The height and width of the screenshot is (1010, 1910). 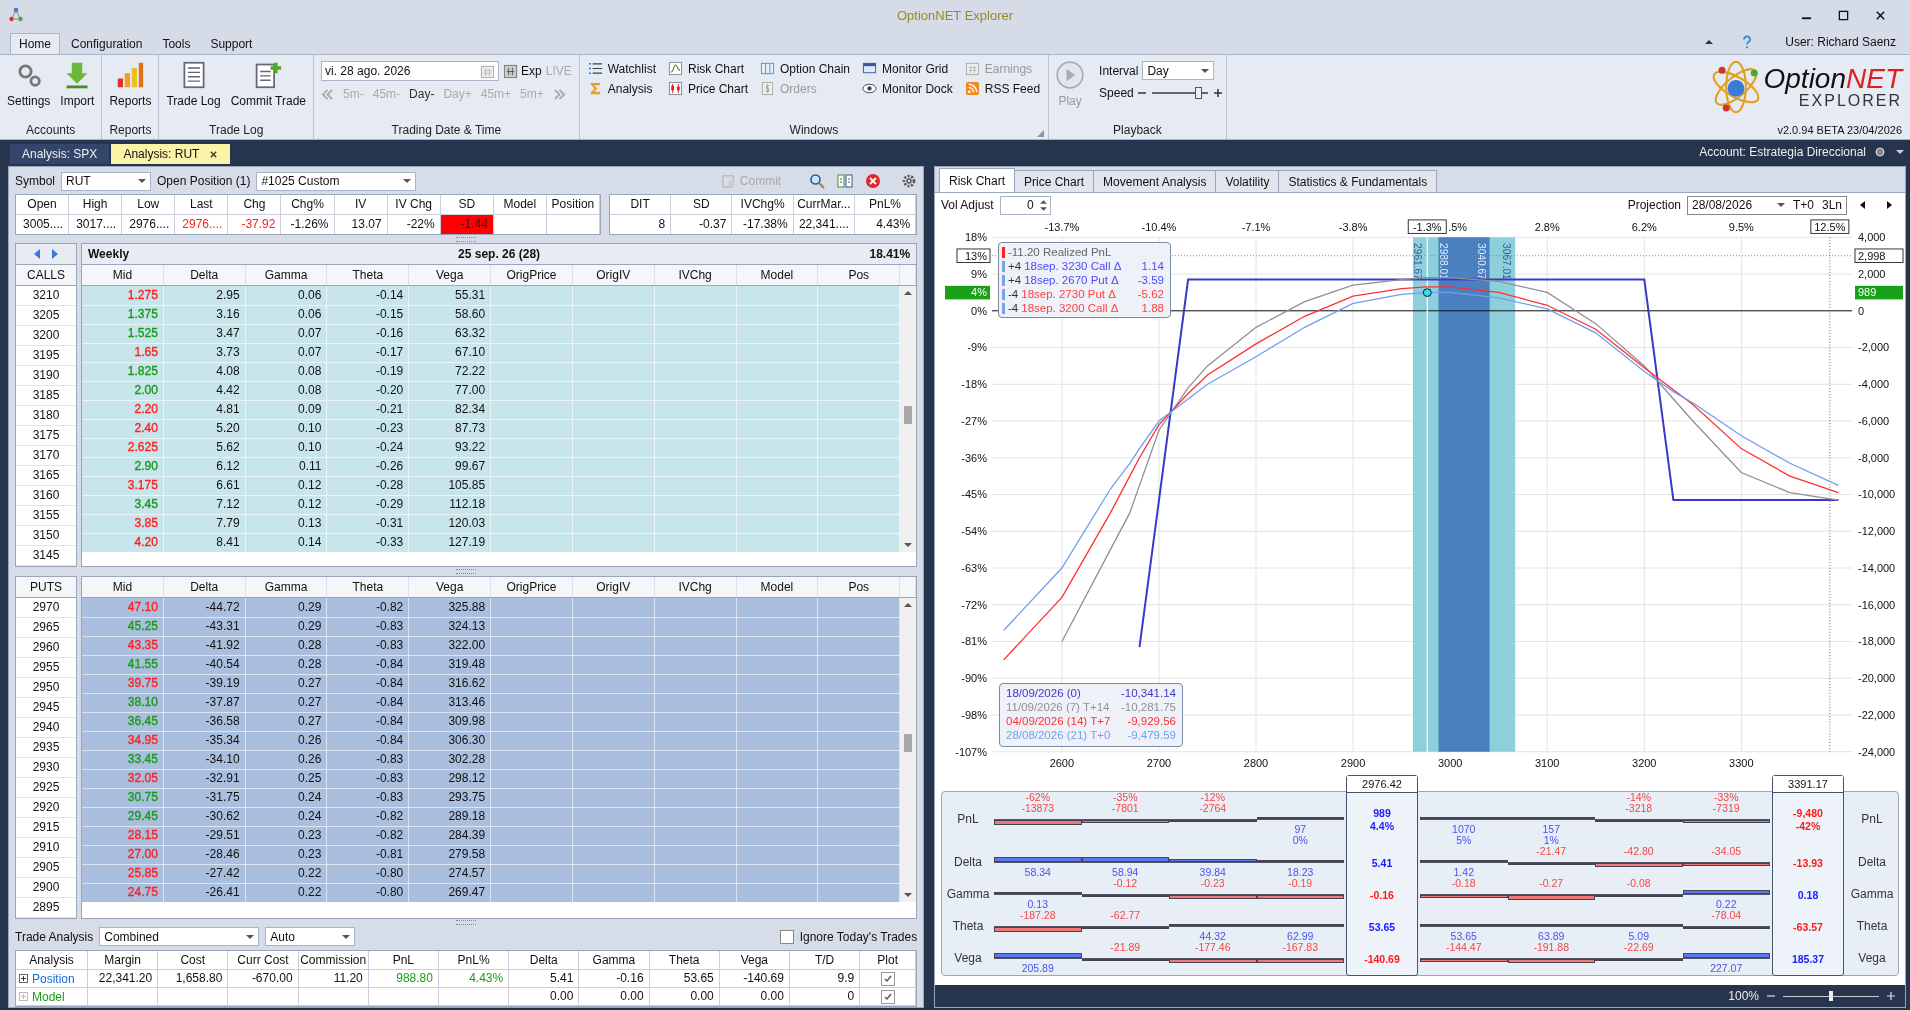 What do you see at coordinates (1217, 93) in the screenshot?
I see `plus-icon` at bounding box center [1217, 93].